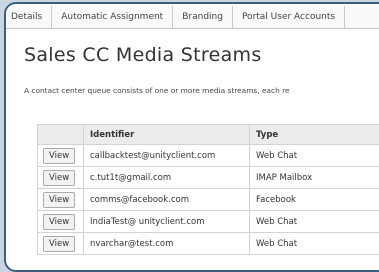 The image size is (379, 272). What do you see at coordinates (203, 17) in the screenshot?
I see `tab-branding: Branding` at bounding box center [203, 17].